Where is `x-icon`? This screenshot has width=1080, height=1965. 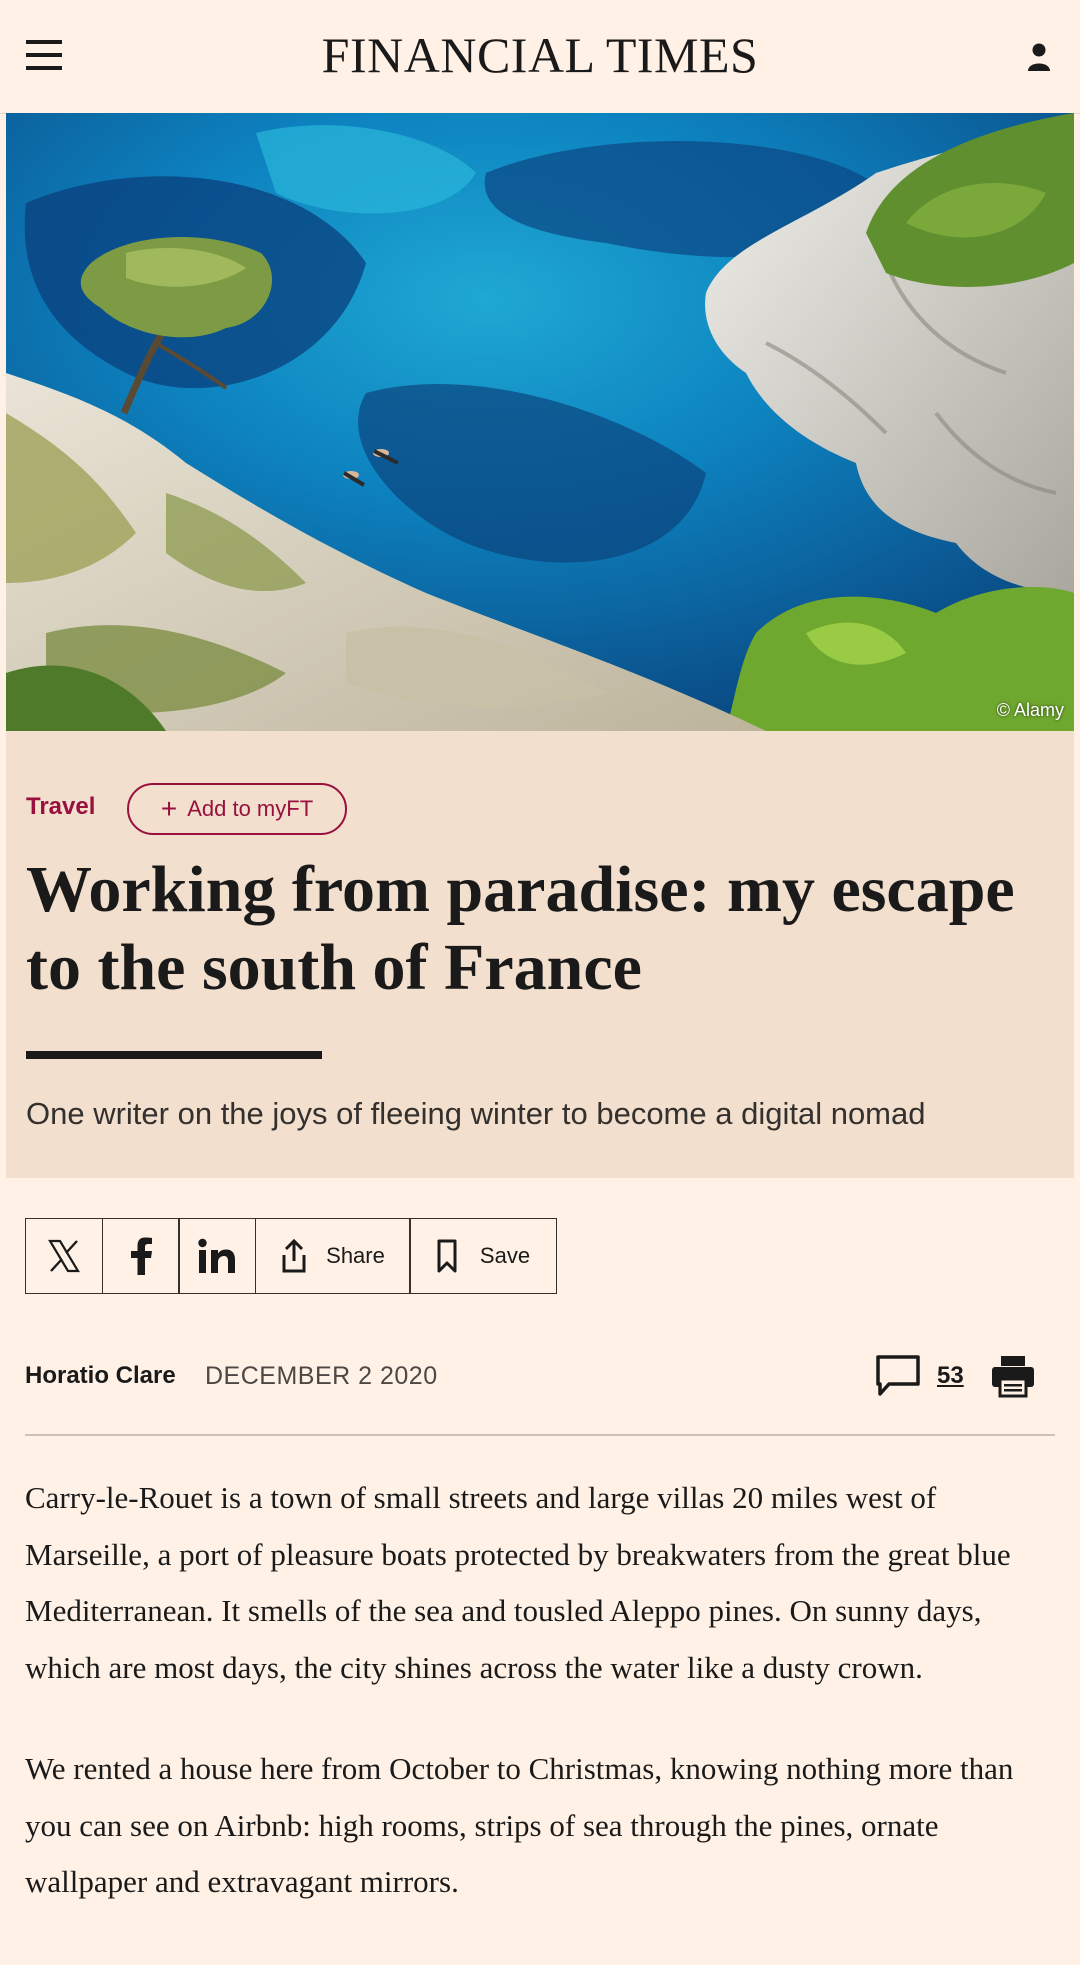 x-icon is located at coordinates (64, 1256).